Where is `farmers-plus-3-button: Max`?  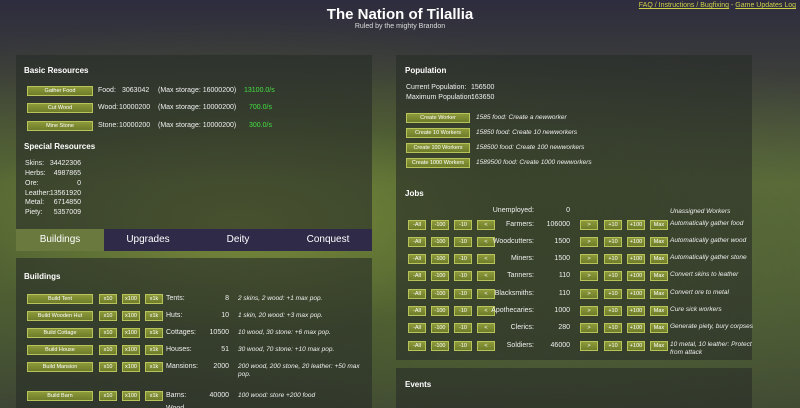
farmers-plus-3-button: Max is located at coordinates (659, 225).